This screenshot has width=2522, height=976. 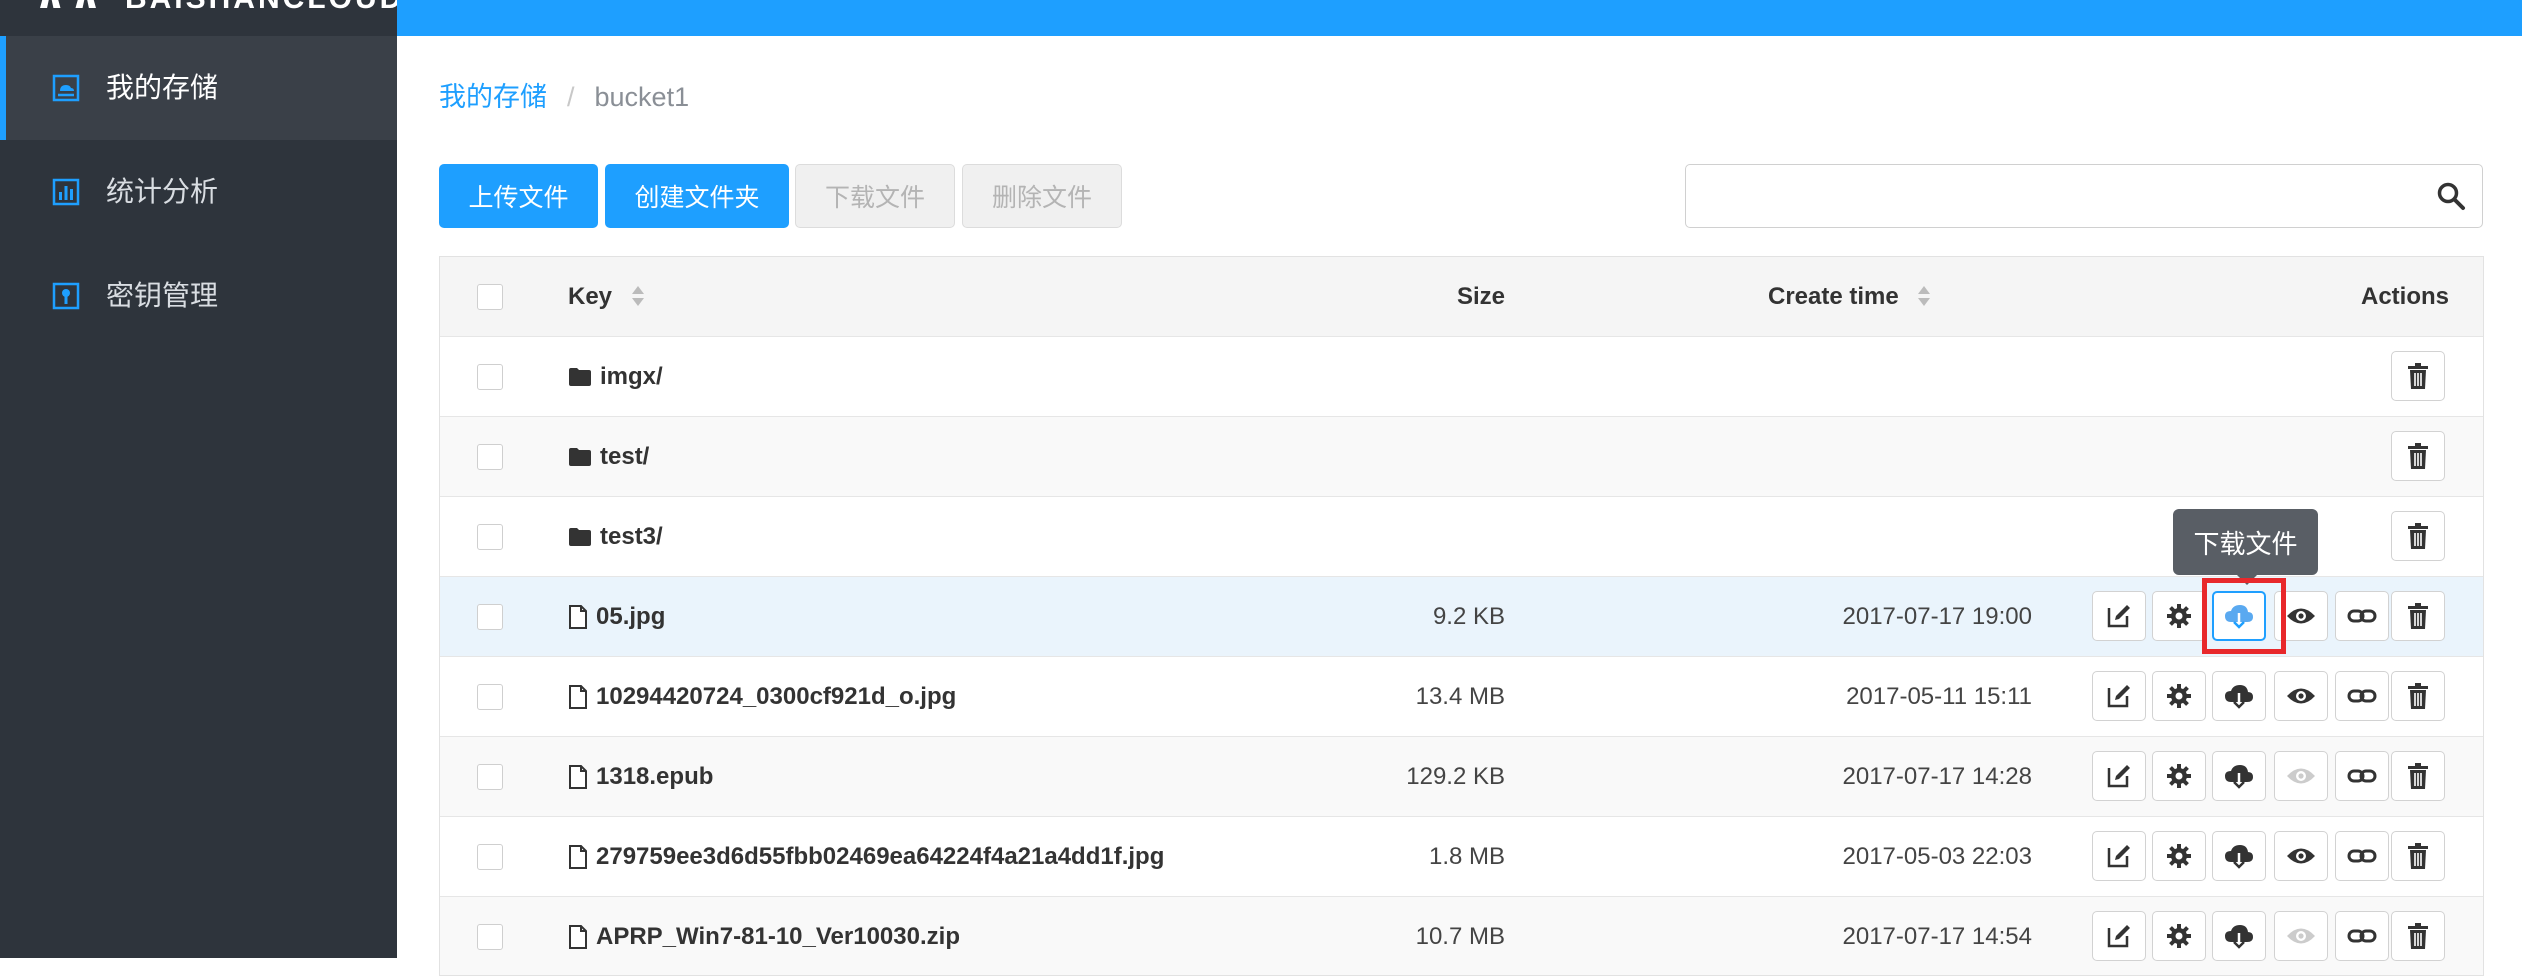 I want to click on sidebar-item-keys: 密钥管理, so click(x=198, y=296).